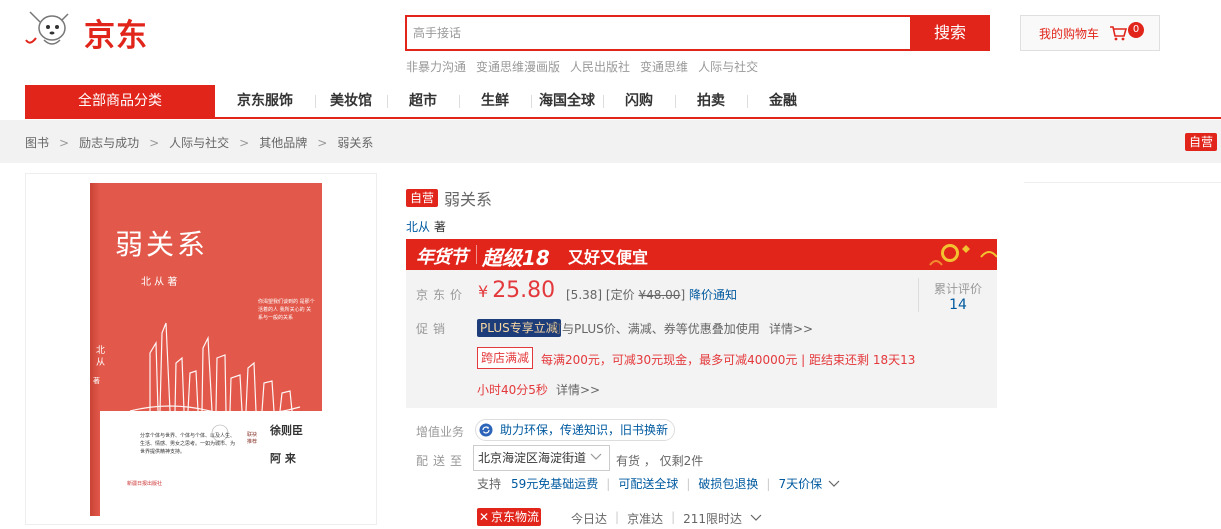  Describe the element at coordinates (495, 101) in the screenshot. I see `nav-item-fresh: 生鲜` at that location.